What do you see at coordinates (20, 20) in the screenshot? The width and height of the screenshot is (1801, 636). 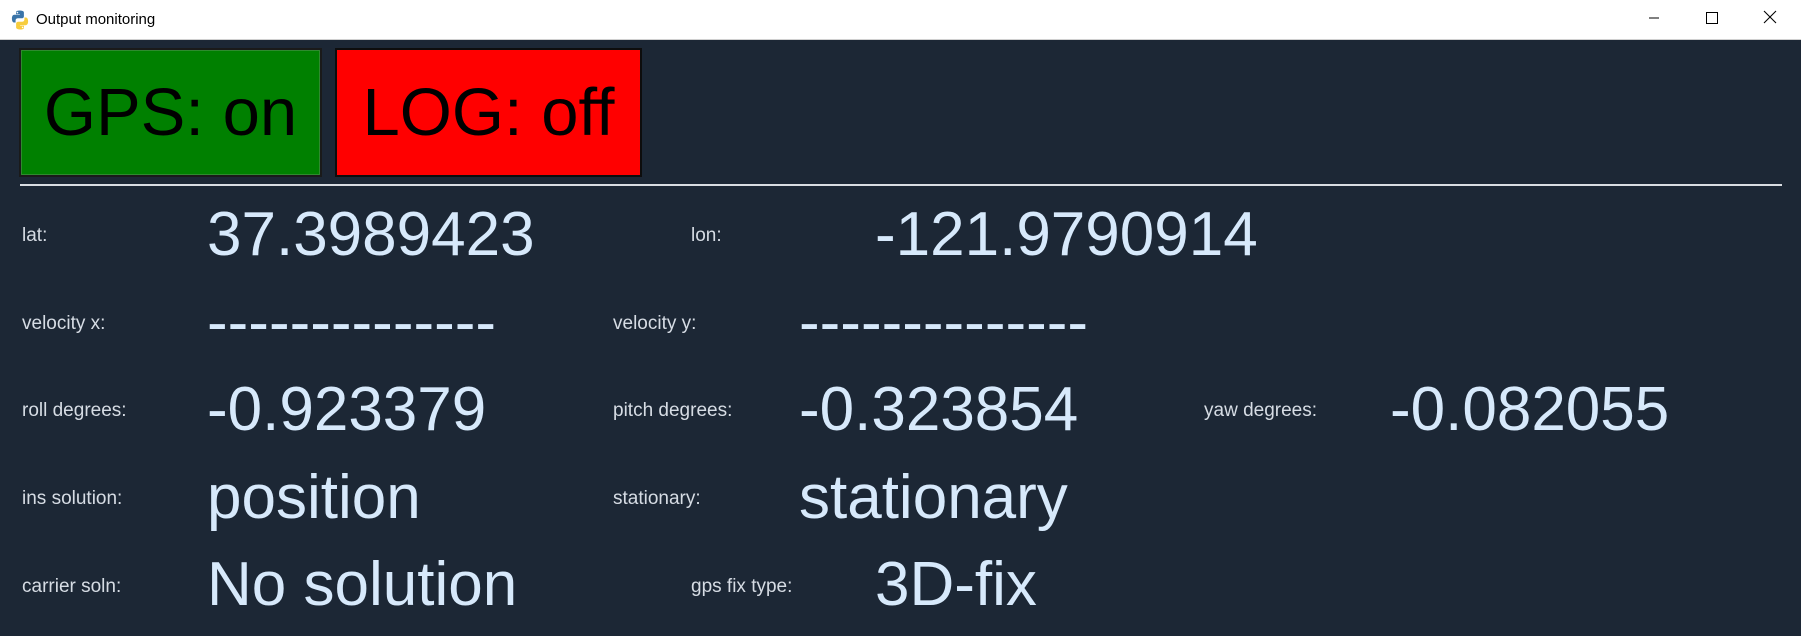 I see `python-icon` at bounding box center [20, 20].